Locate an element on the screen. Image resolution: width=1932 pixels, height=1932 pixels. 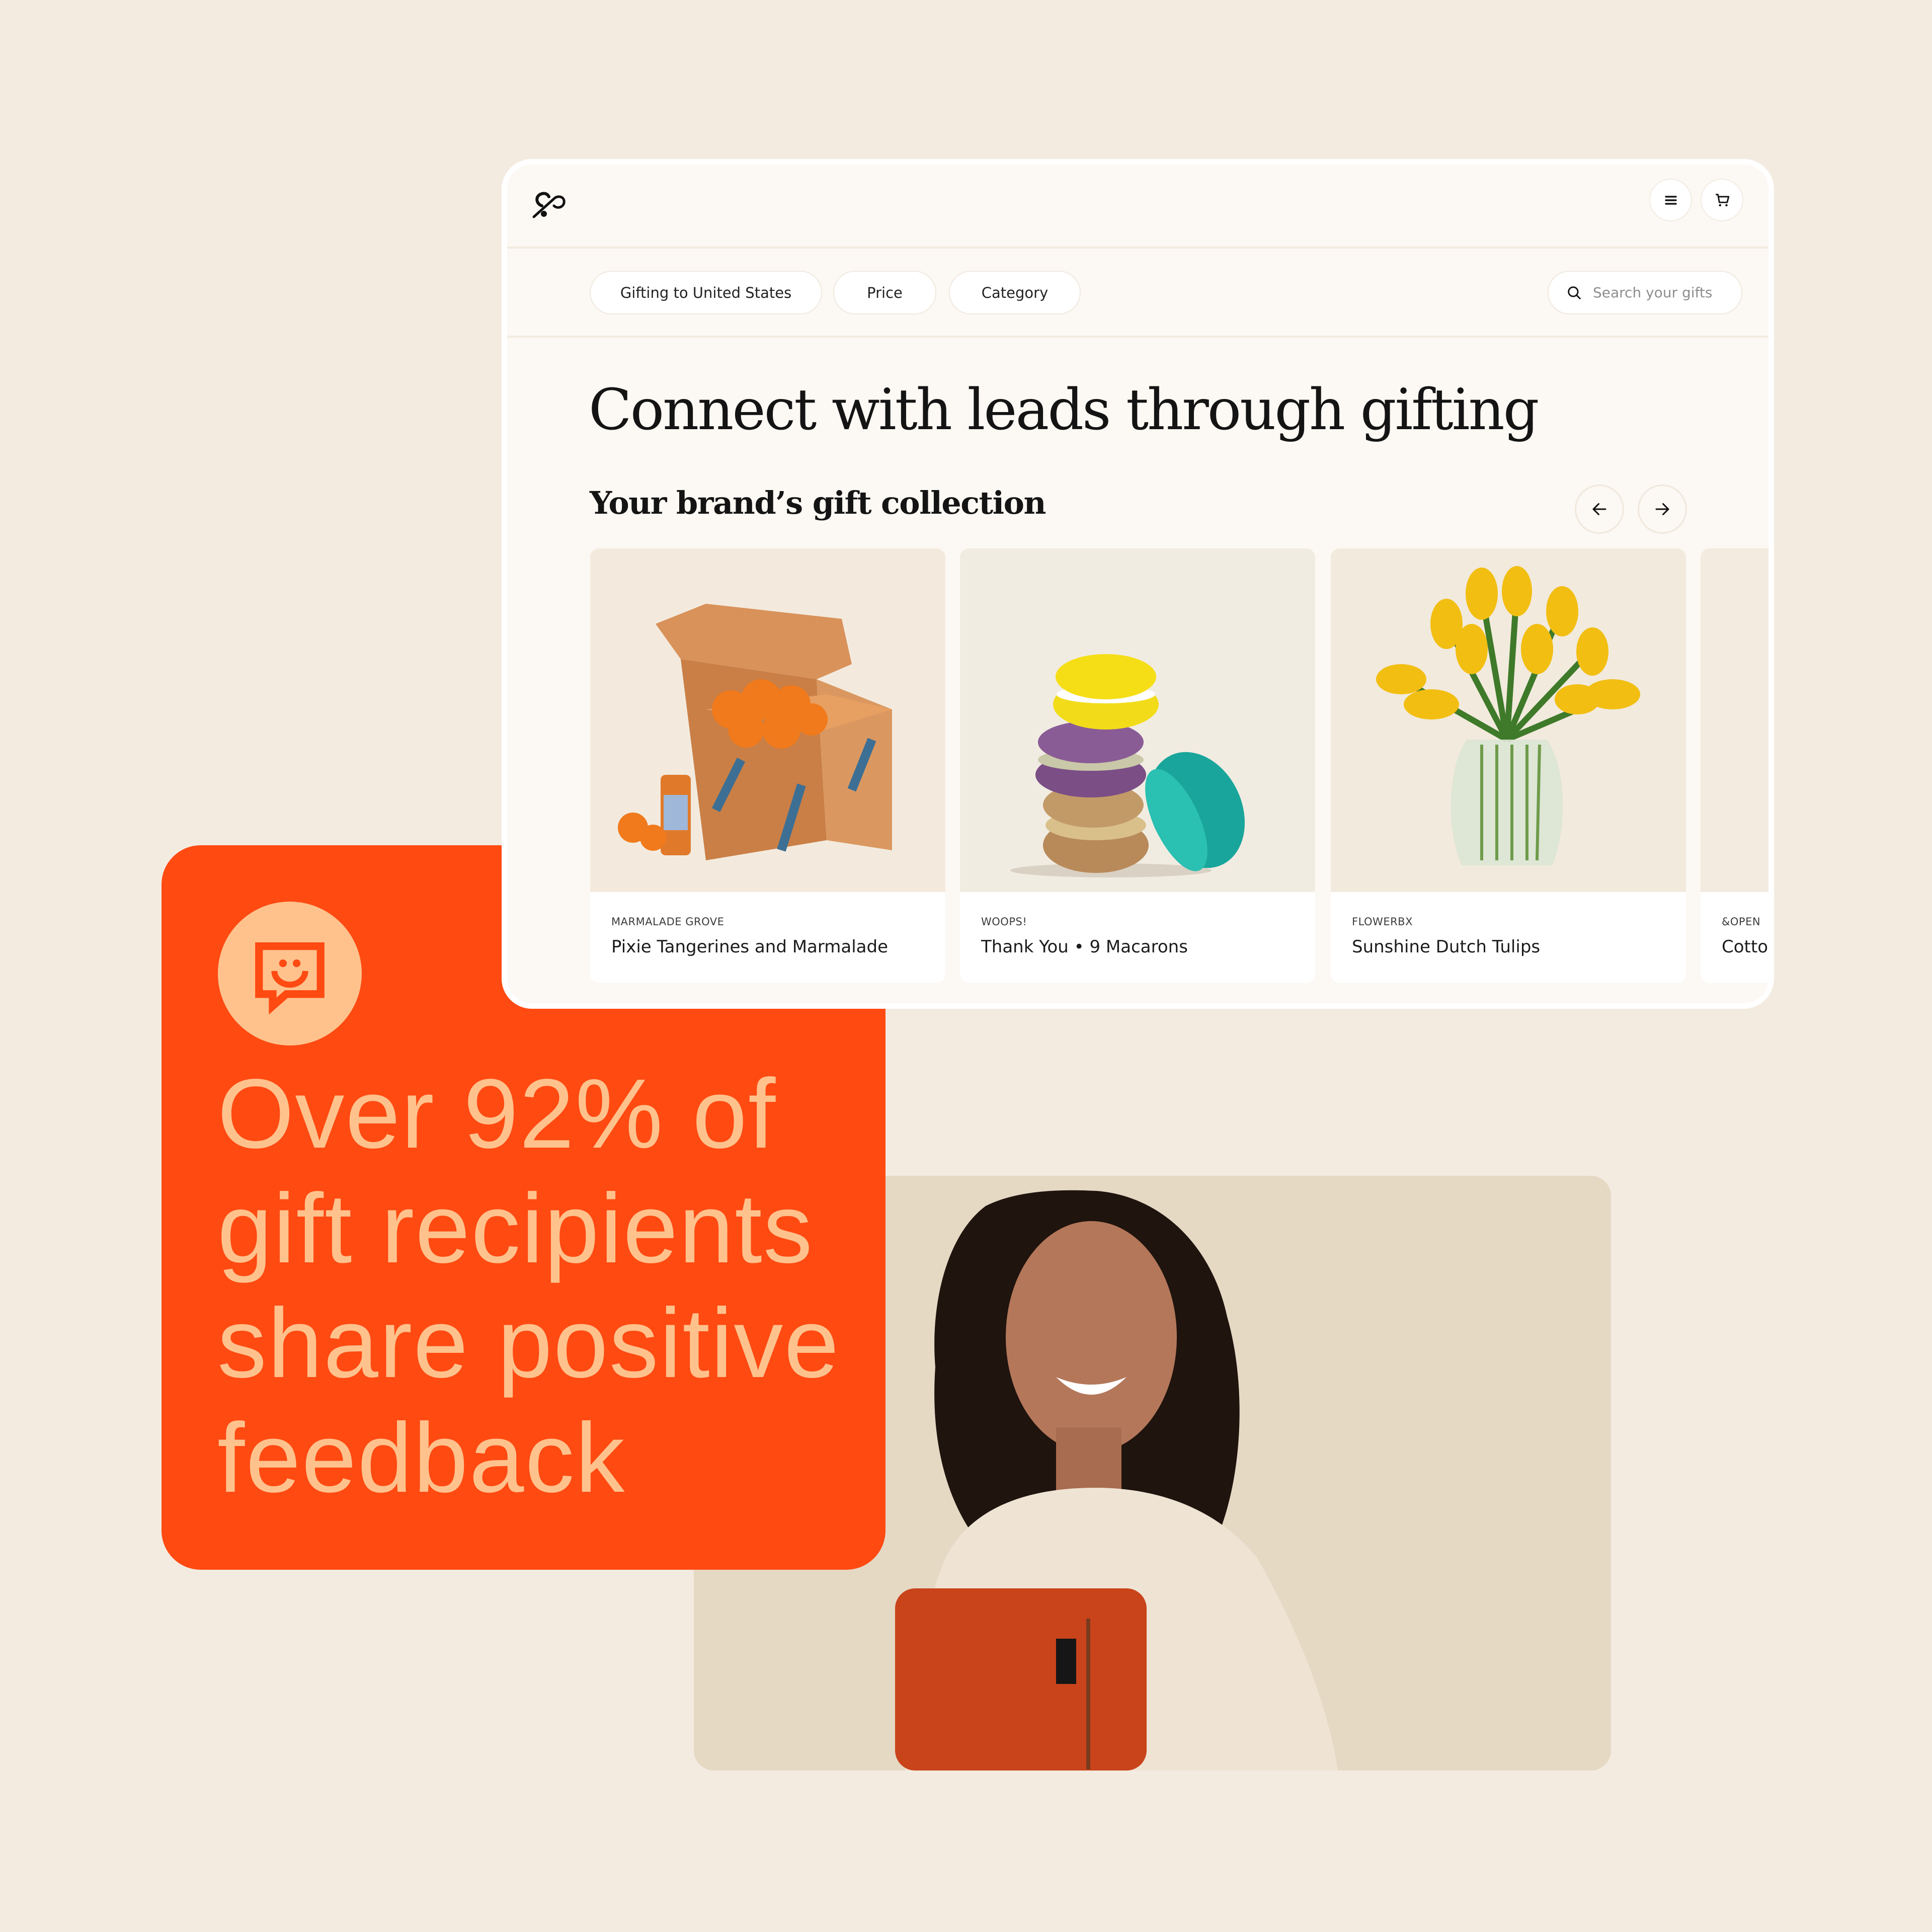
product-card: WOOPS! Thank You • 9 Macarons is located at coordinates (1138, 765).